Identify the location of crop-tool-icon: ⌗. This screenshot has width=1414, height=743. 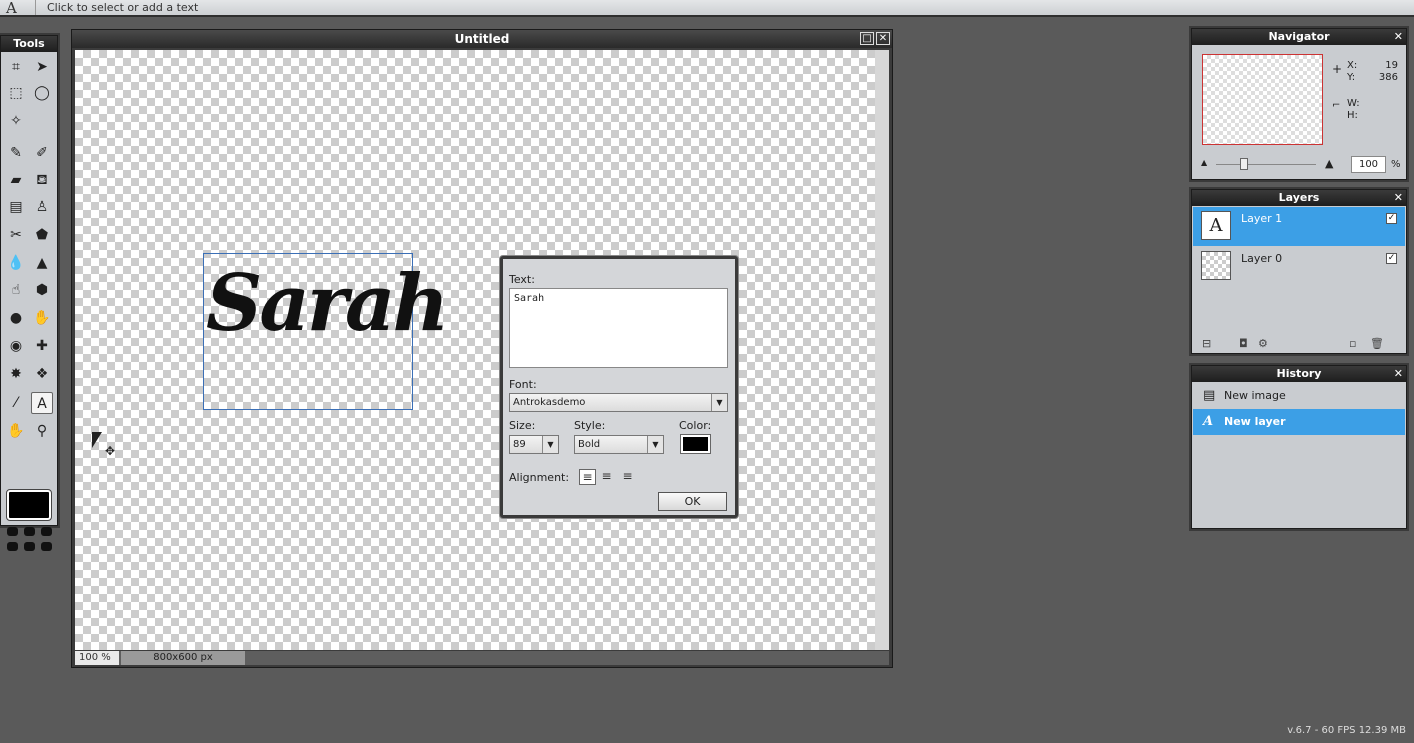
(16, 67).